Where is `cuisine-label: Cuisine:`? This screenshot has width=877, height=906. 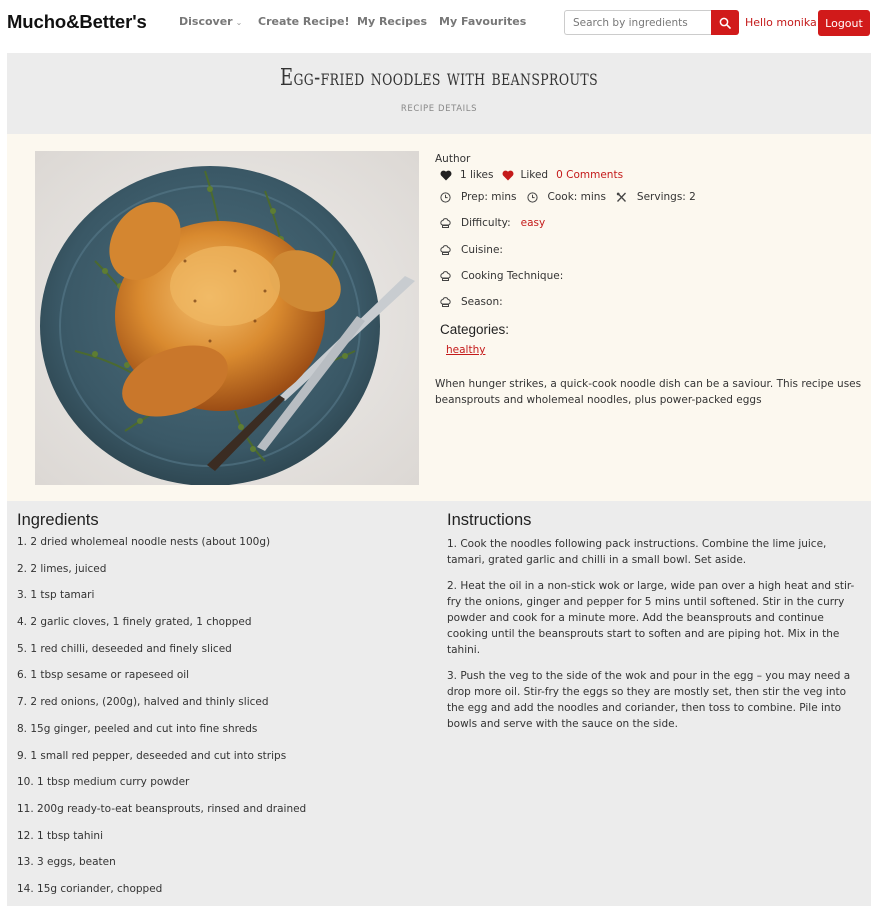
cuisine-label: Cuisine: is located at coordinates (482, 250).